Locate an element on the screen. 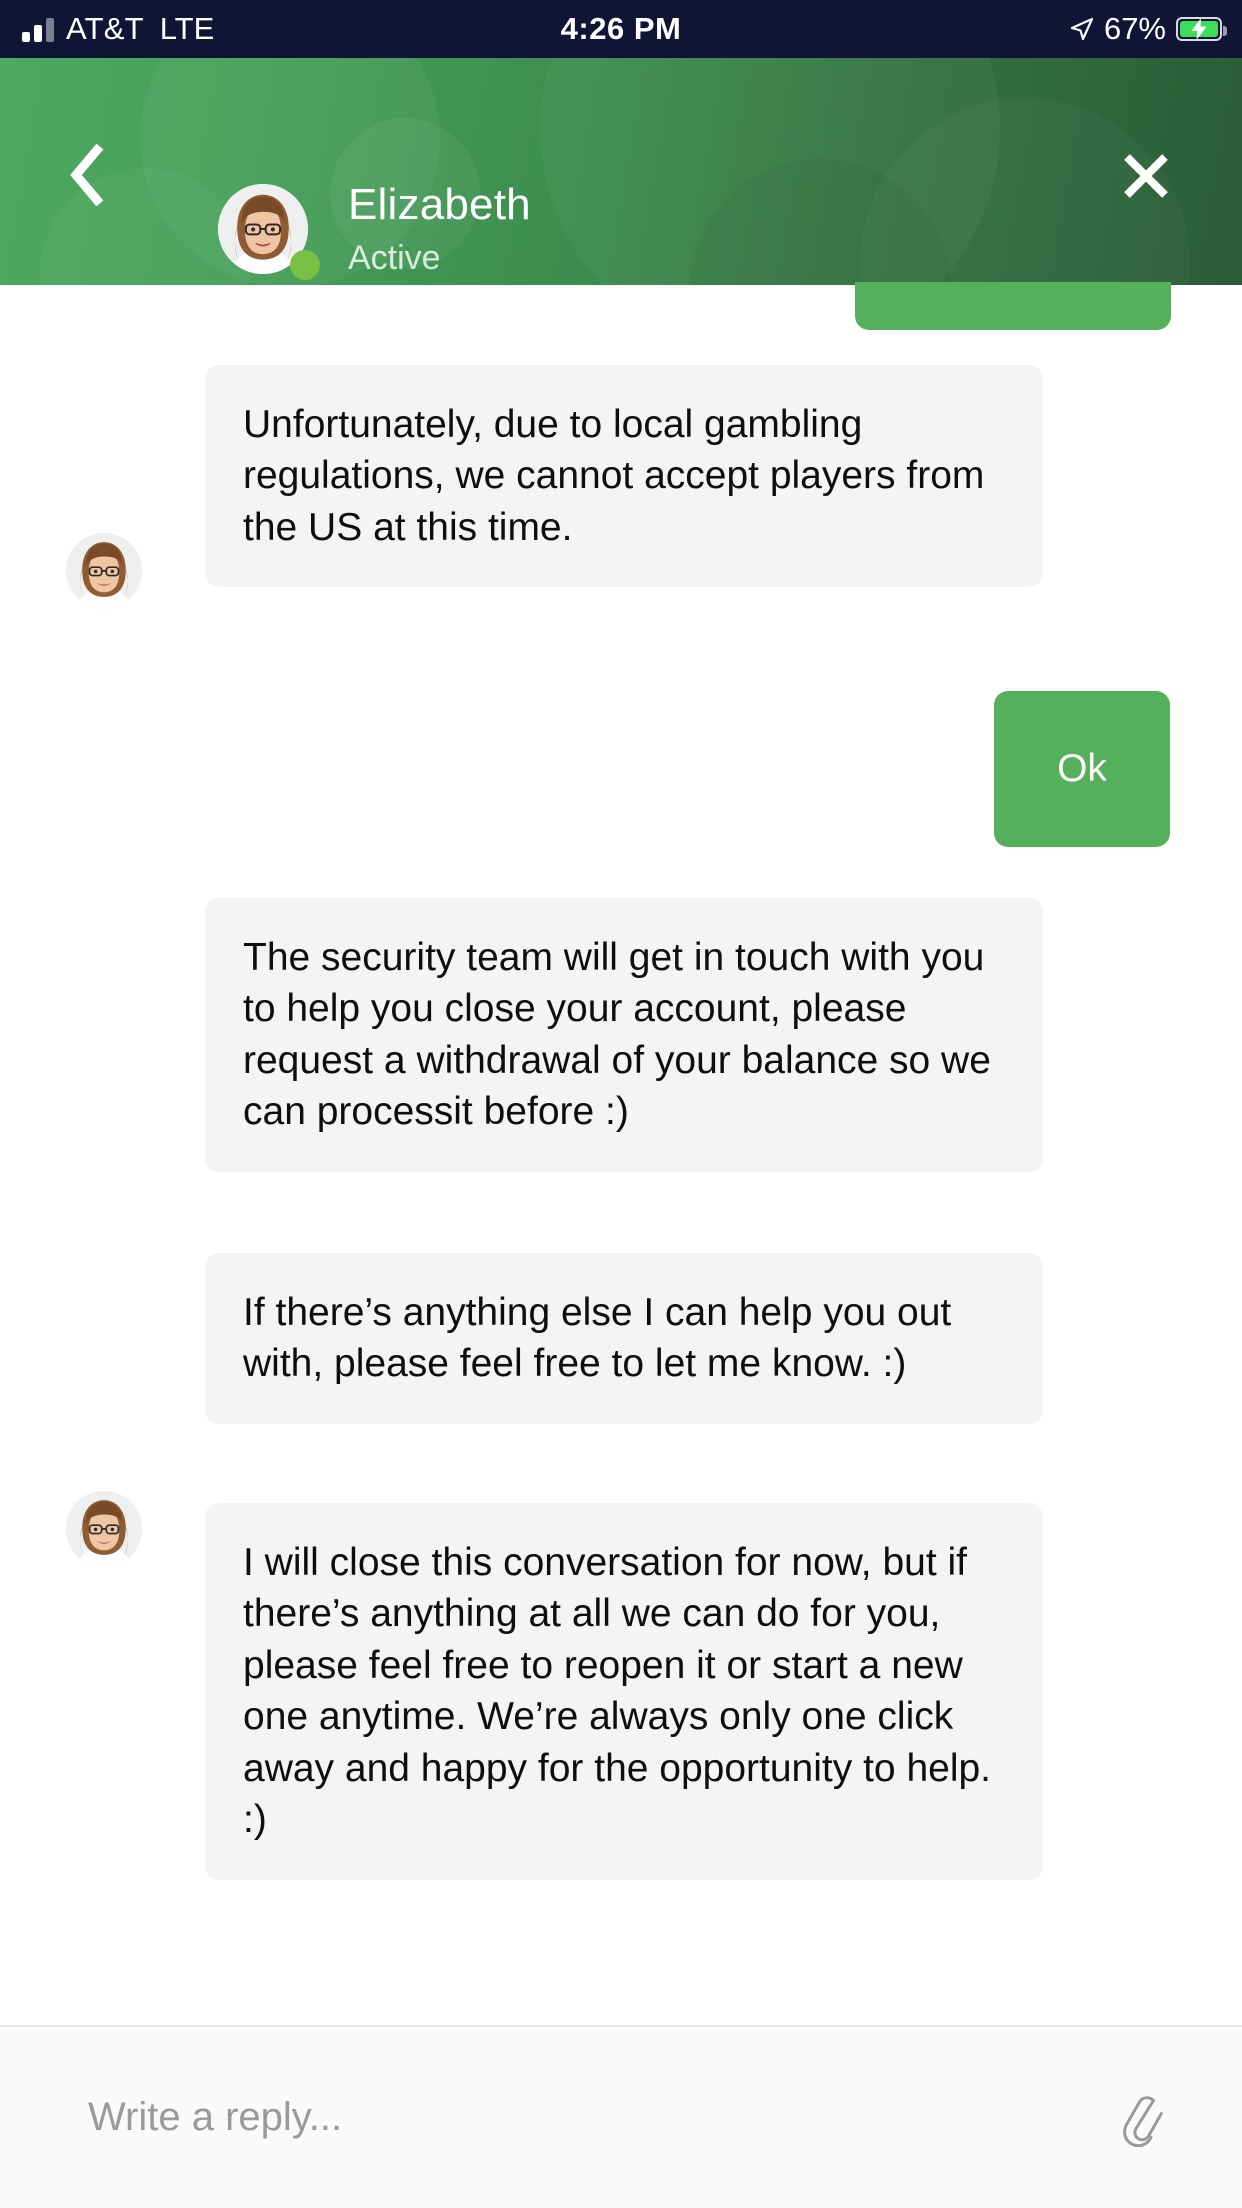  reply-composer is located at coordinates (621, 2116).